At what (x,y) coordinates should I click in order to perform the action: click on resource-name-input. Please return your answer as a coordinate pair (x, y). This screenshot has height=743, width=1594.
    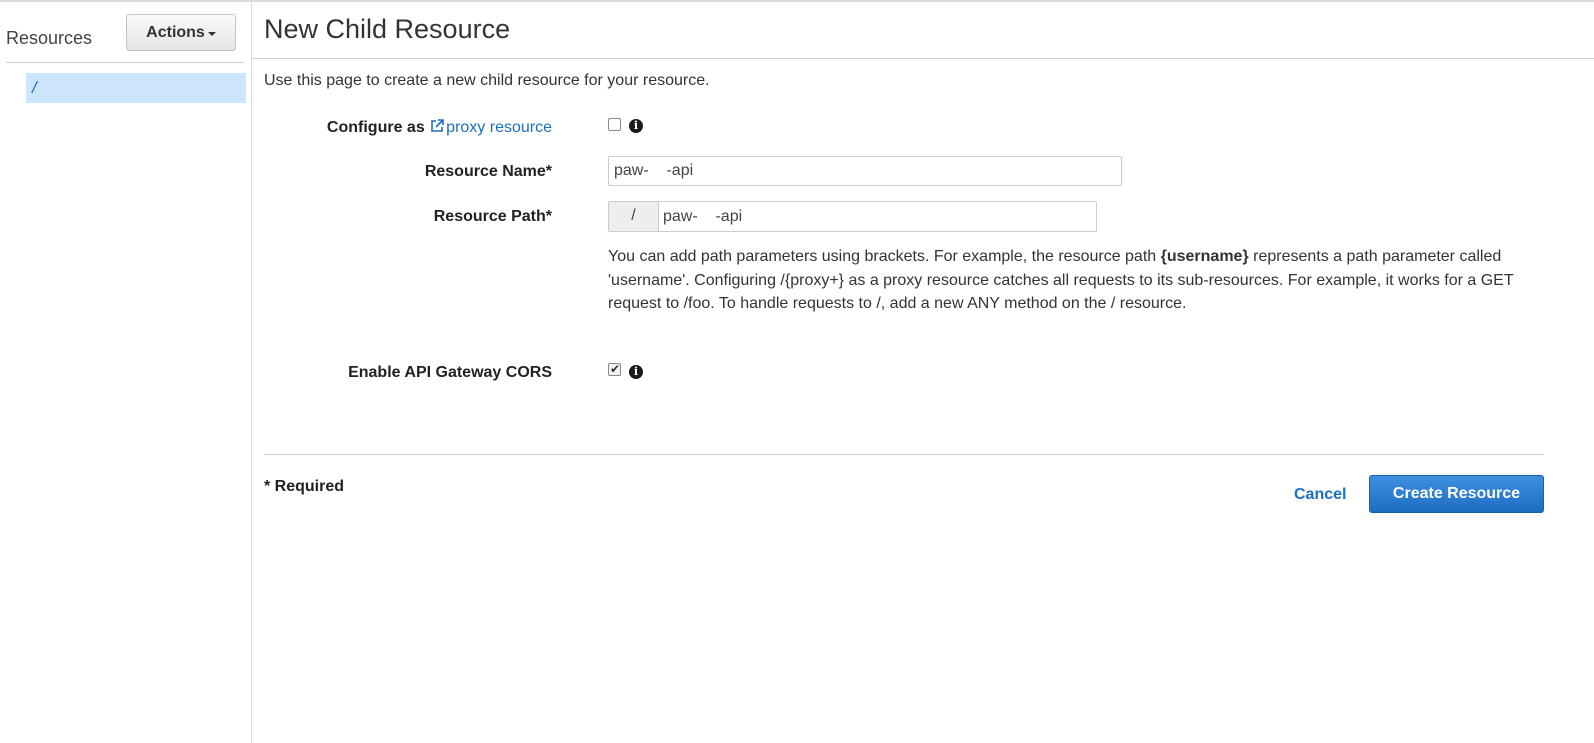
    Looking at the image, I should click on (865, 171).